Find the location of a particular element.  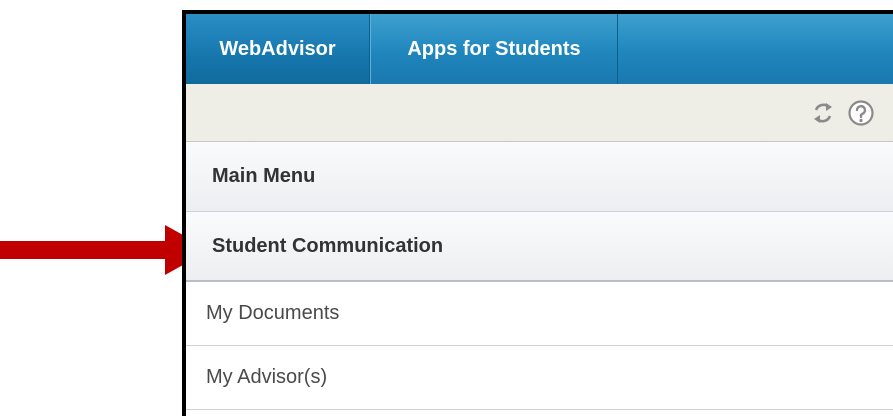

menu-header-main-menu: Main Menu is located at coordinates (539, 177).